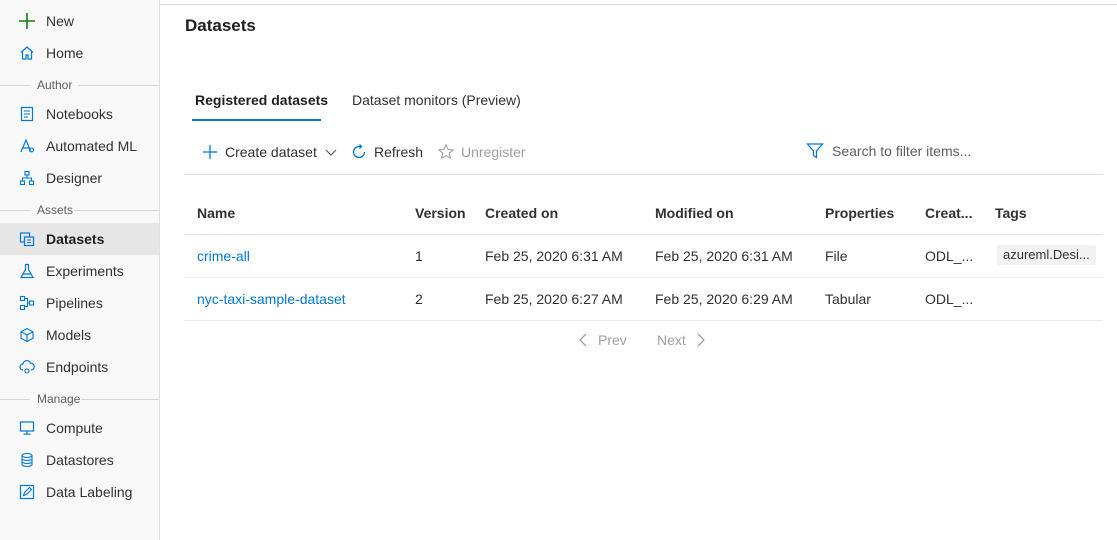 Image resolution: width=1117 pixels, height=540 pixels. Describe the element at coordinates (92, 146) in the screenshot. I see `sidebar-item-label: Automated ML` at that location.